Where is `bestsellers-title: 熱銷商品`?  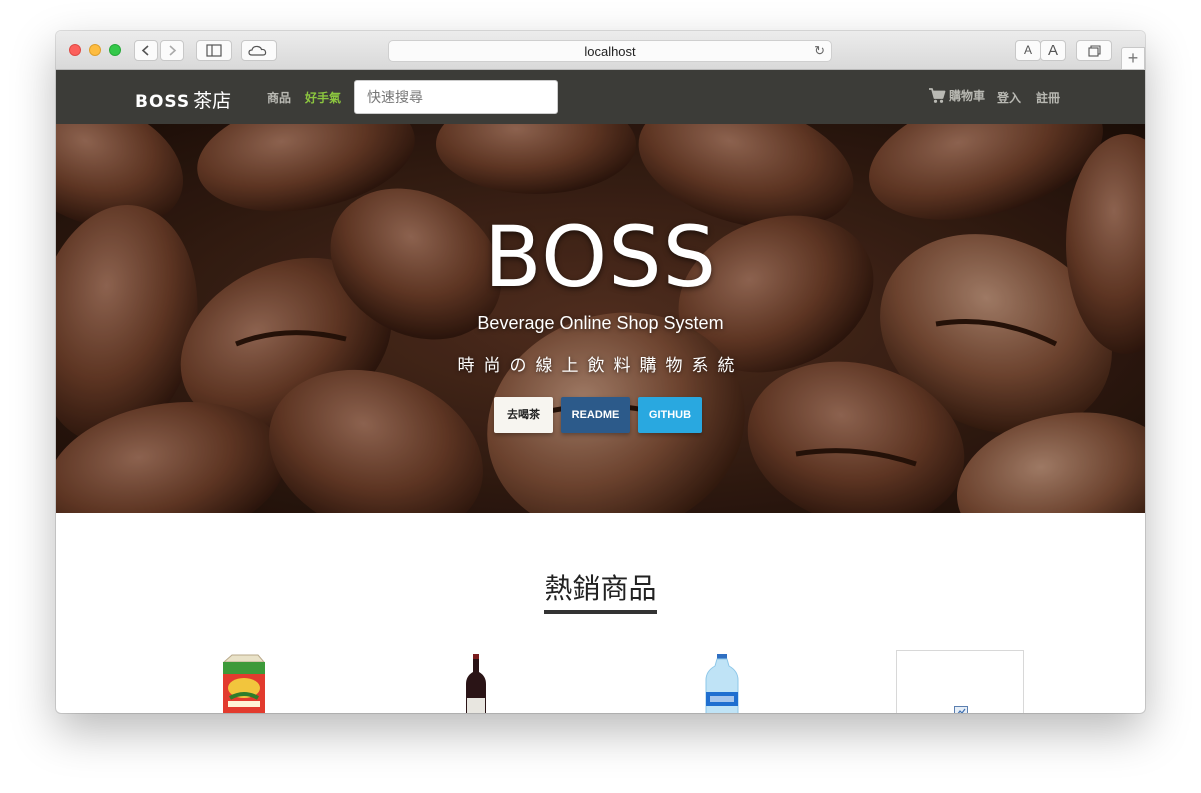 bestsellers-title: 熱銷商品 is located at coordinates (600, 593).